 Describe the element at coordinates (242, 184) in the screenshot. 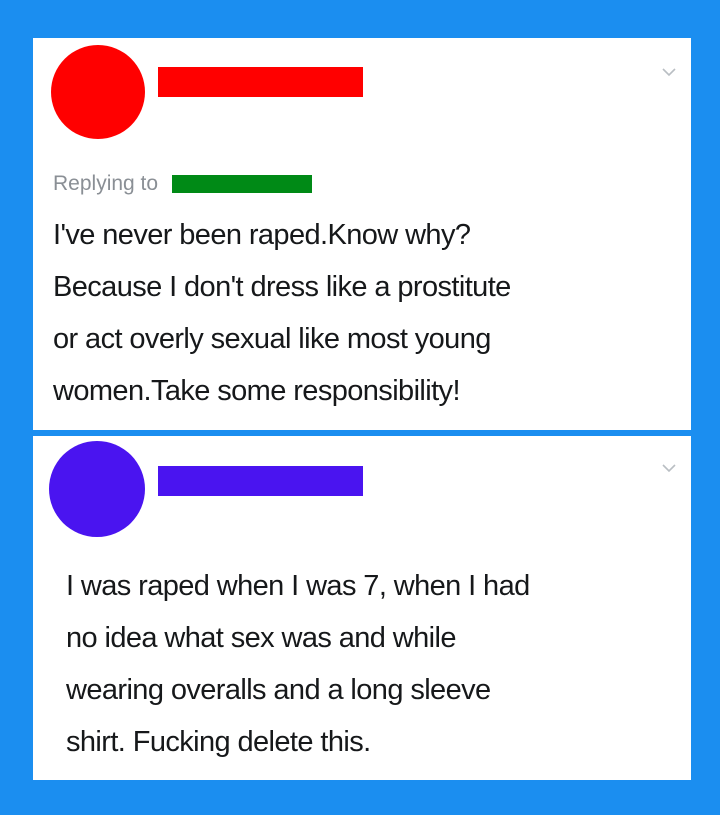

I see `replied-user-redaction` at that location.